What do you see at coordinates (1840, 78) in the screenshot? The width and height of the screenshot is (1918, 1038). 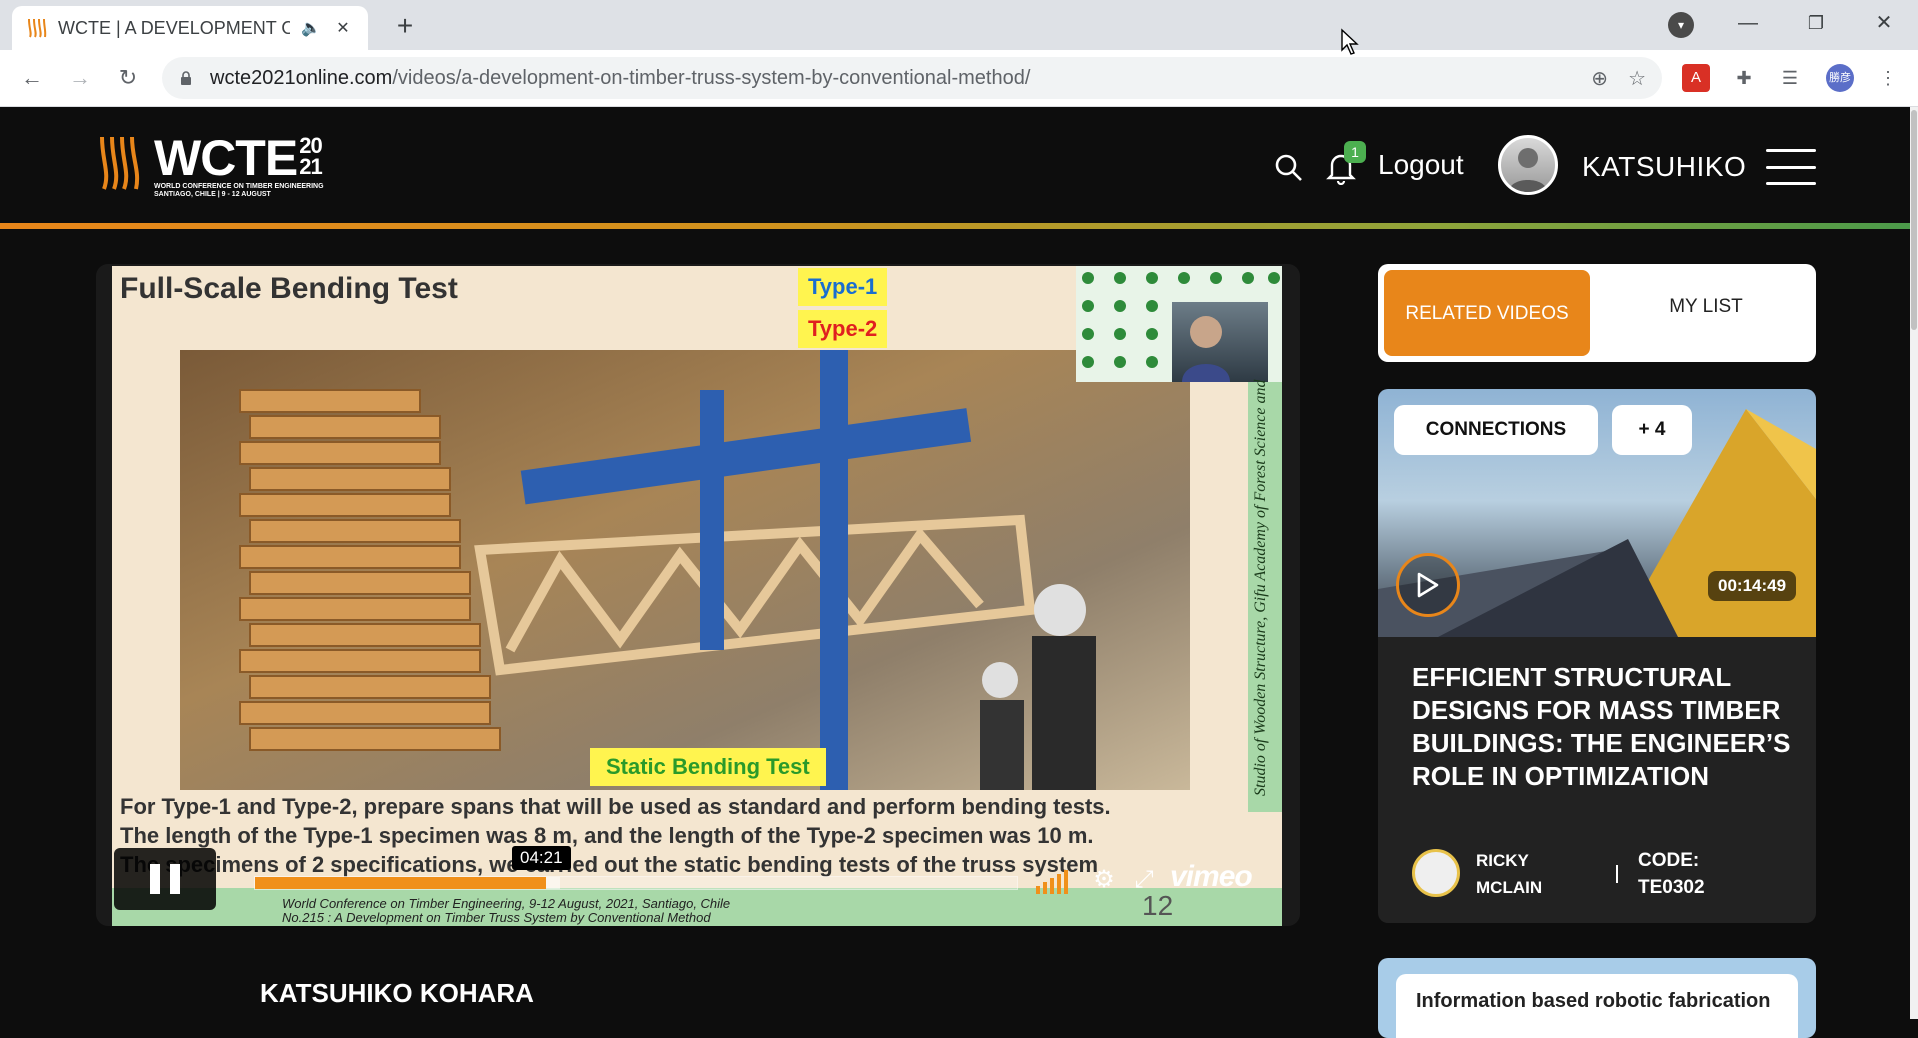 I see `profile-avatar: 勝彦` at bounding box center [1840, 78].